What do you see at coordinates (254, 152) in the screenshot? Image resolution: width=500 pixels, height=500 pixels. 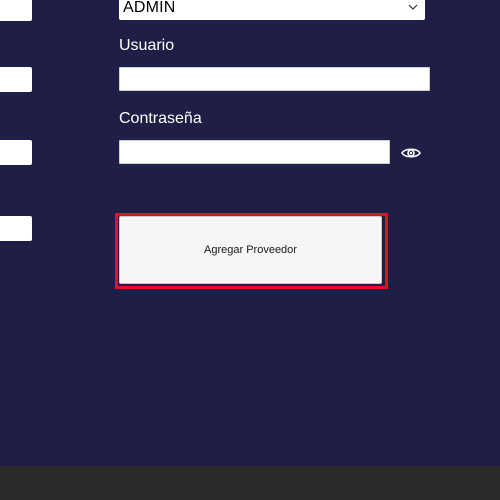 I see `password-input` at bounding box center [254, 152].